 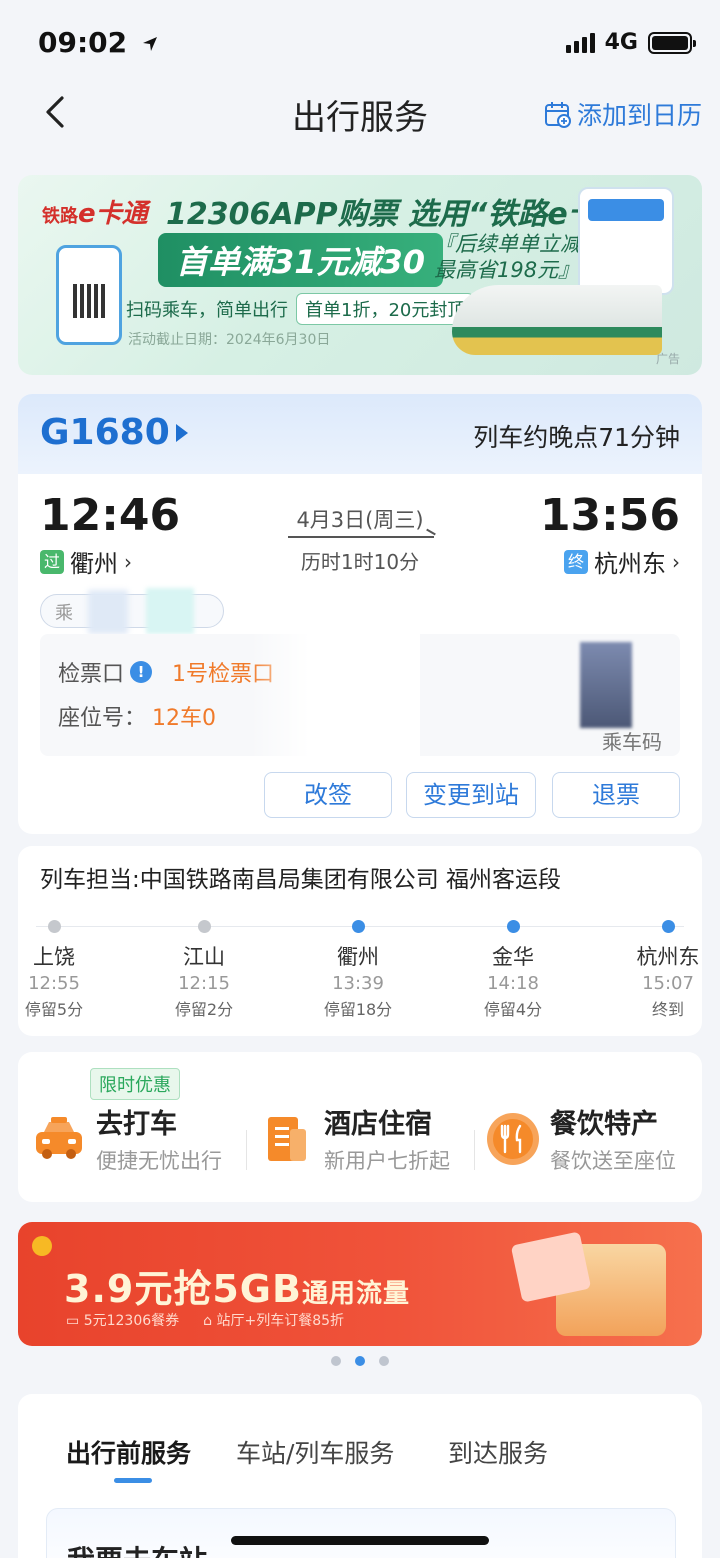 What do you see at coordinates (361, 1533) in the screenshot?
I see `go-to-station-card: 我要去车站` at bounding box center [361, 1533].